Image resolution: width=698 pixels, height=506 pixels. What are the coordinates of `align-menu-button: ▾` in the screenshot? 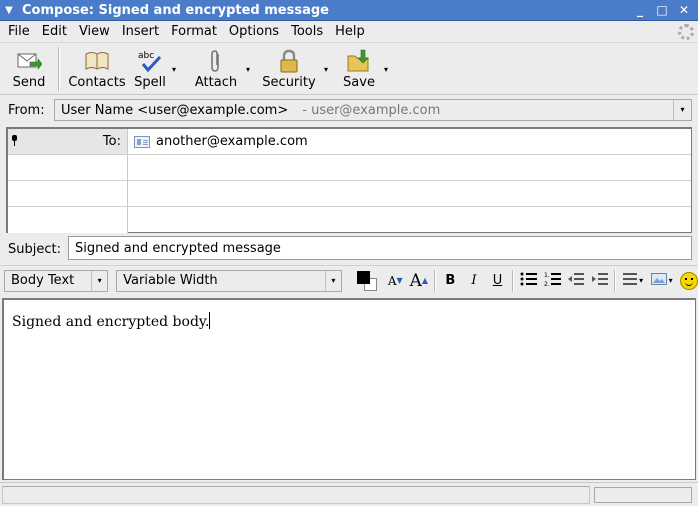 It's located at (632, 281).